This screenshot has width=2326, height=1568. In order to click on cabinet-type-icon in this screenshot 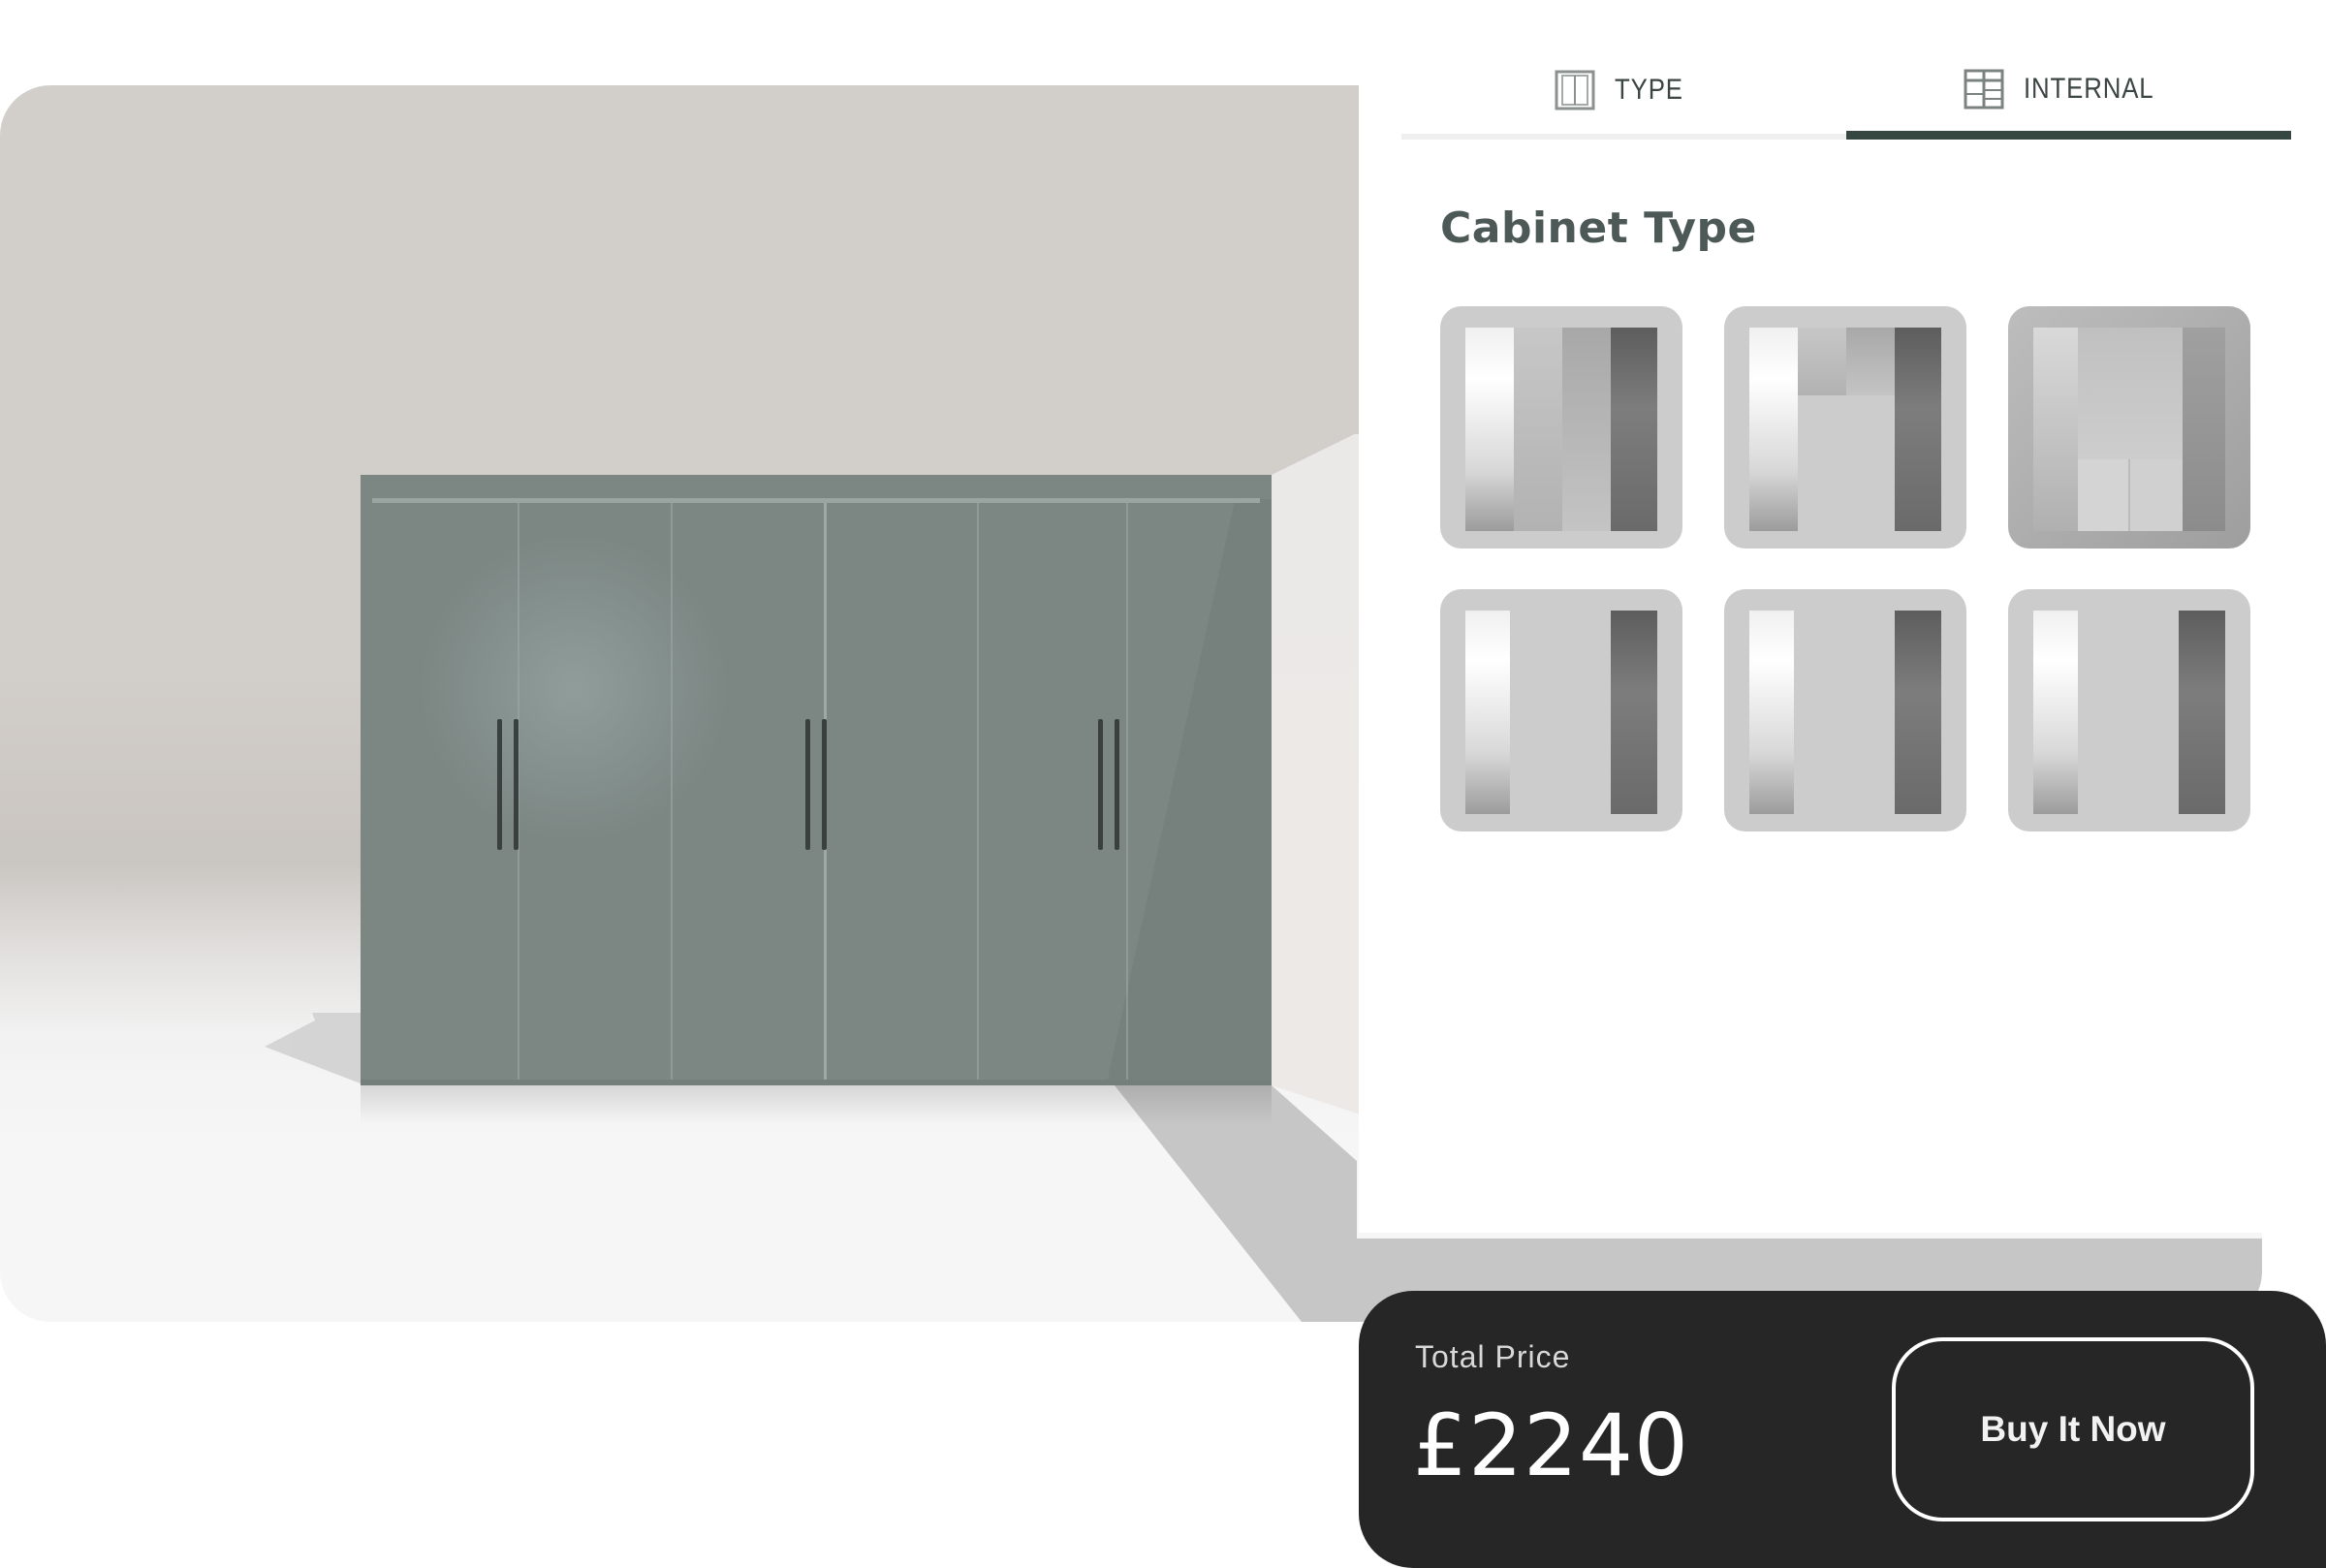, I will do `click(1575, 90)`.